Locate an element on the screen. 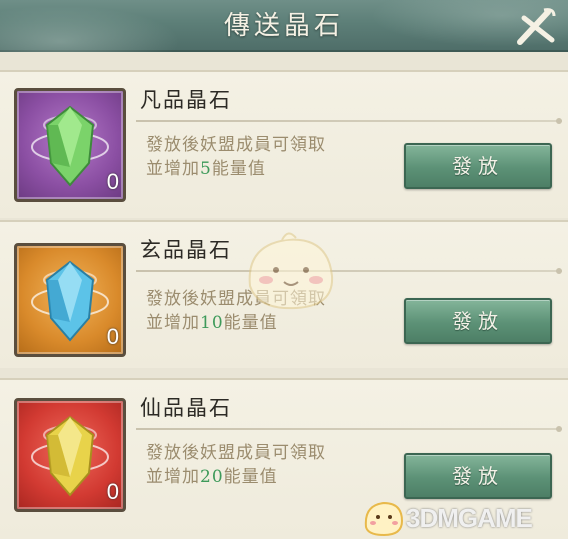 The width and height of the screenshot is (568, 539). item-name: 仙品晶石 is located at coordinates (186, 408).